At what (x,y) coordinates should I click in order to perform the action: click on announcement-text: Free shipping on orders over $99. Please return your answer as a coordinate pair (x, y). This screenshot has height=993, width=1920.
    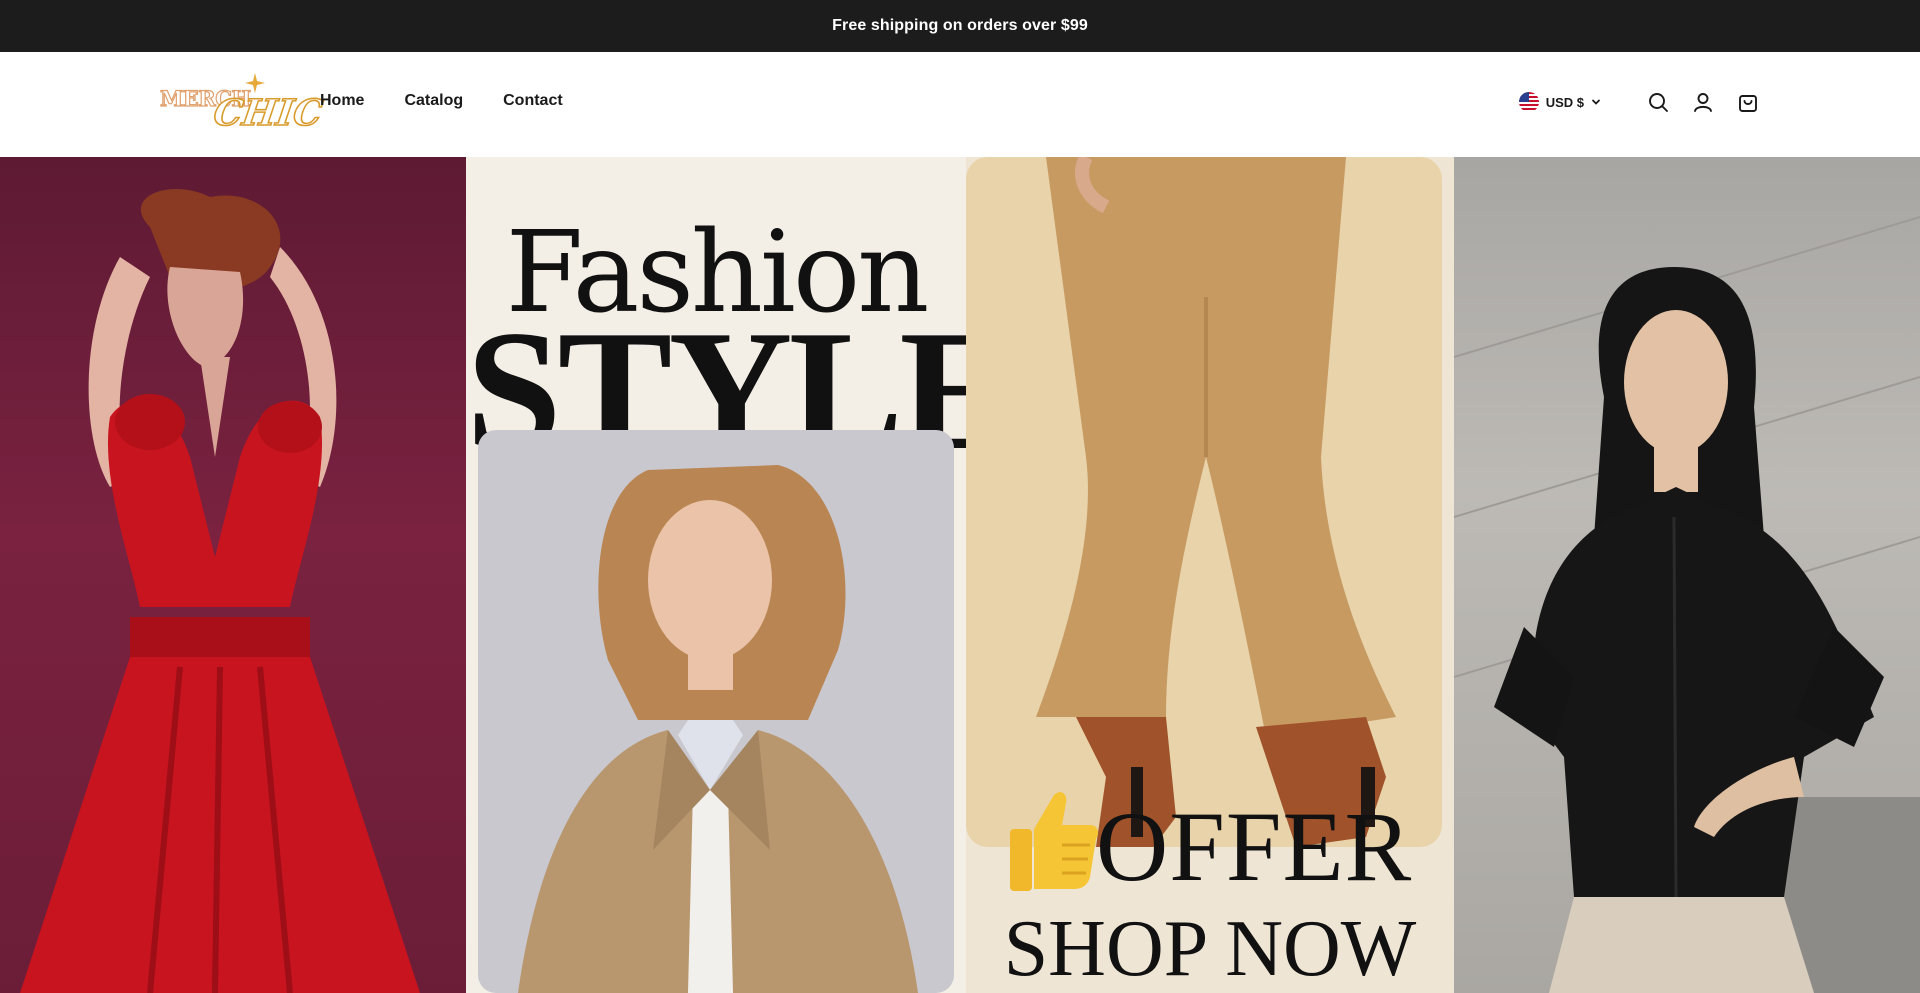
    Looking at the image, I should click on (960, 25).